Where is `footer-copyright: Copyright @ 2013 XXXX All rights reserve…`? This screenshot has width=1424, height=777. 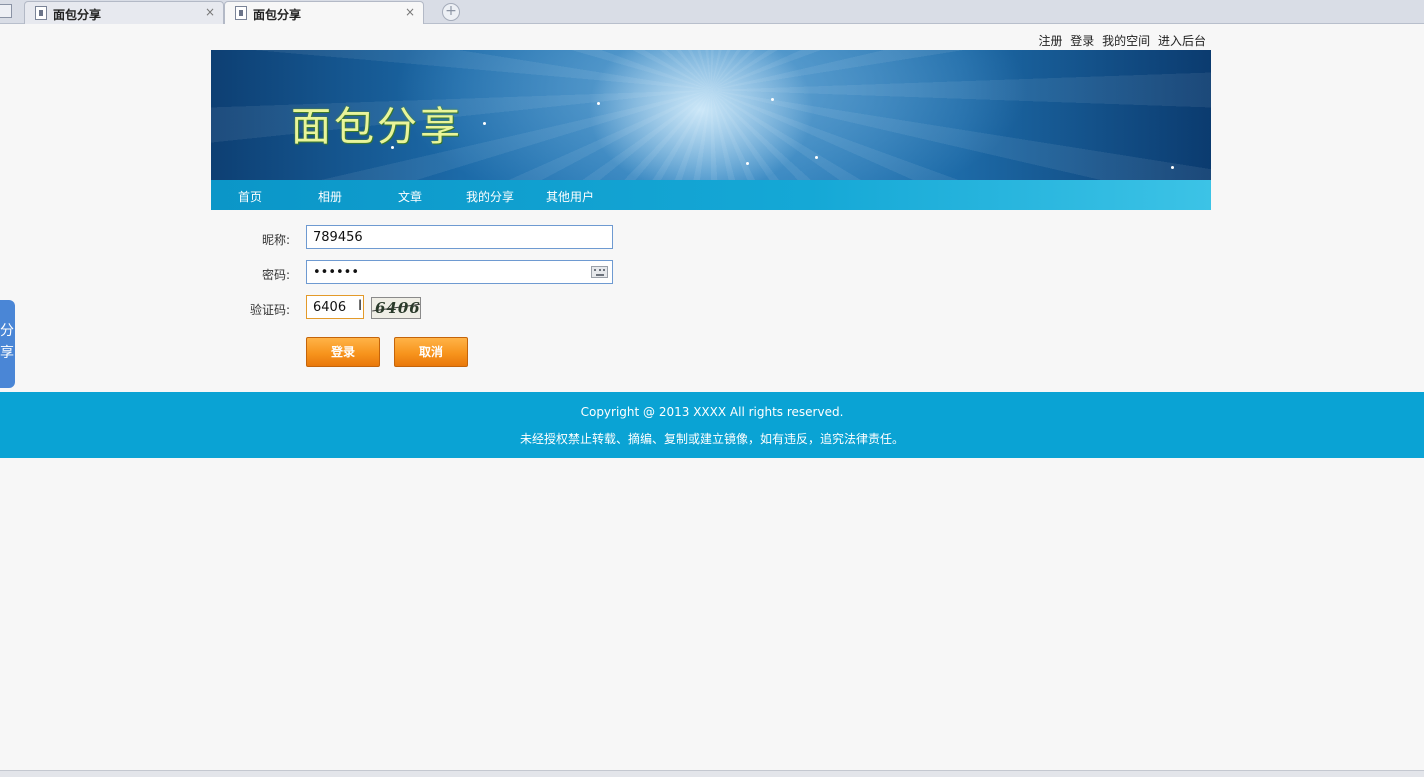
footer-copyright: Copyright @ 2013 XXXX All rights reserve… is located at coordinates (712, 412).